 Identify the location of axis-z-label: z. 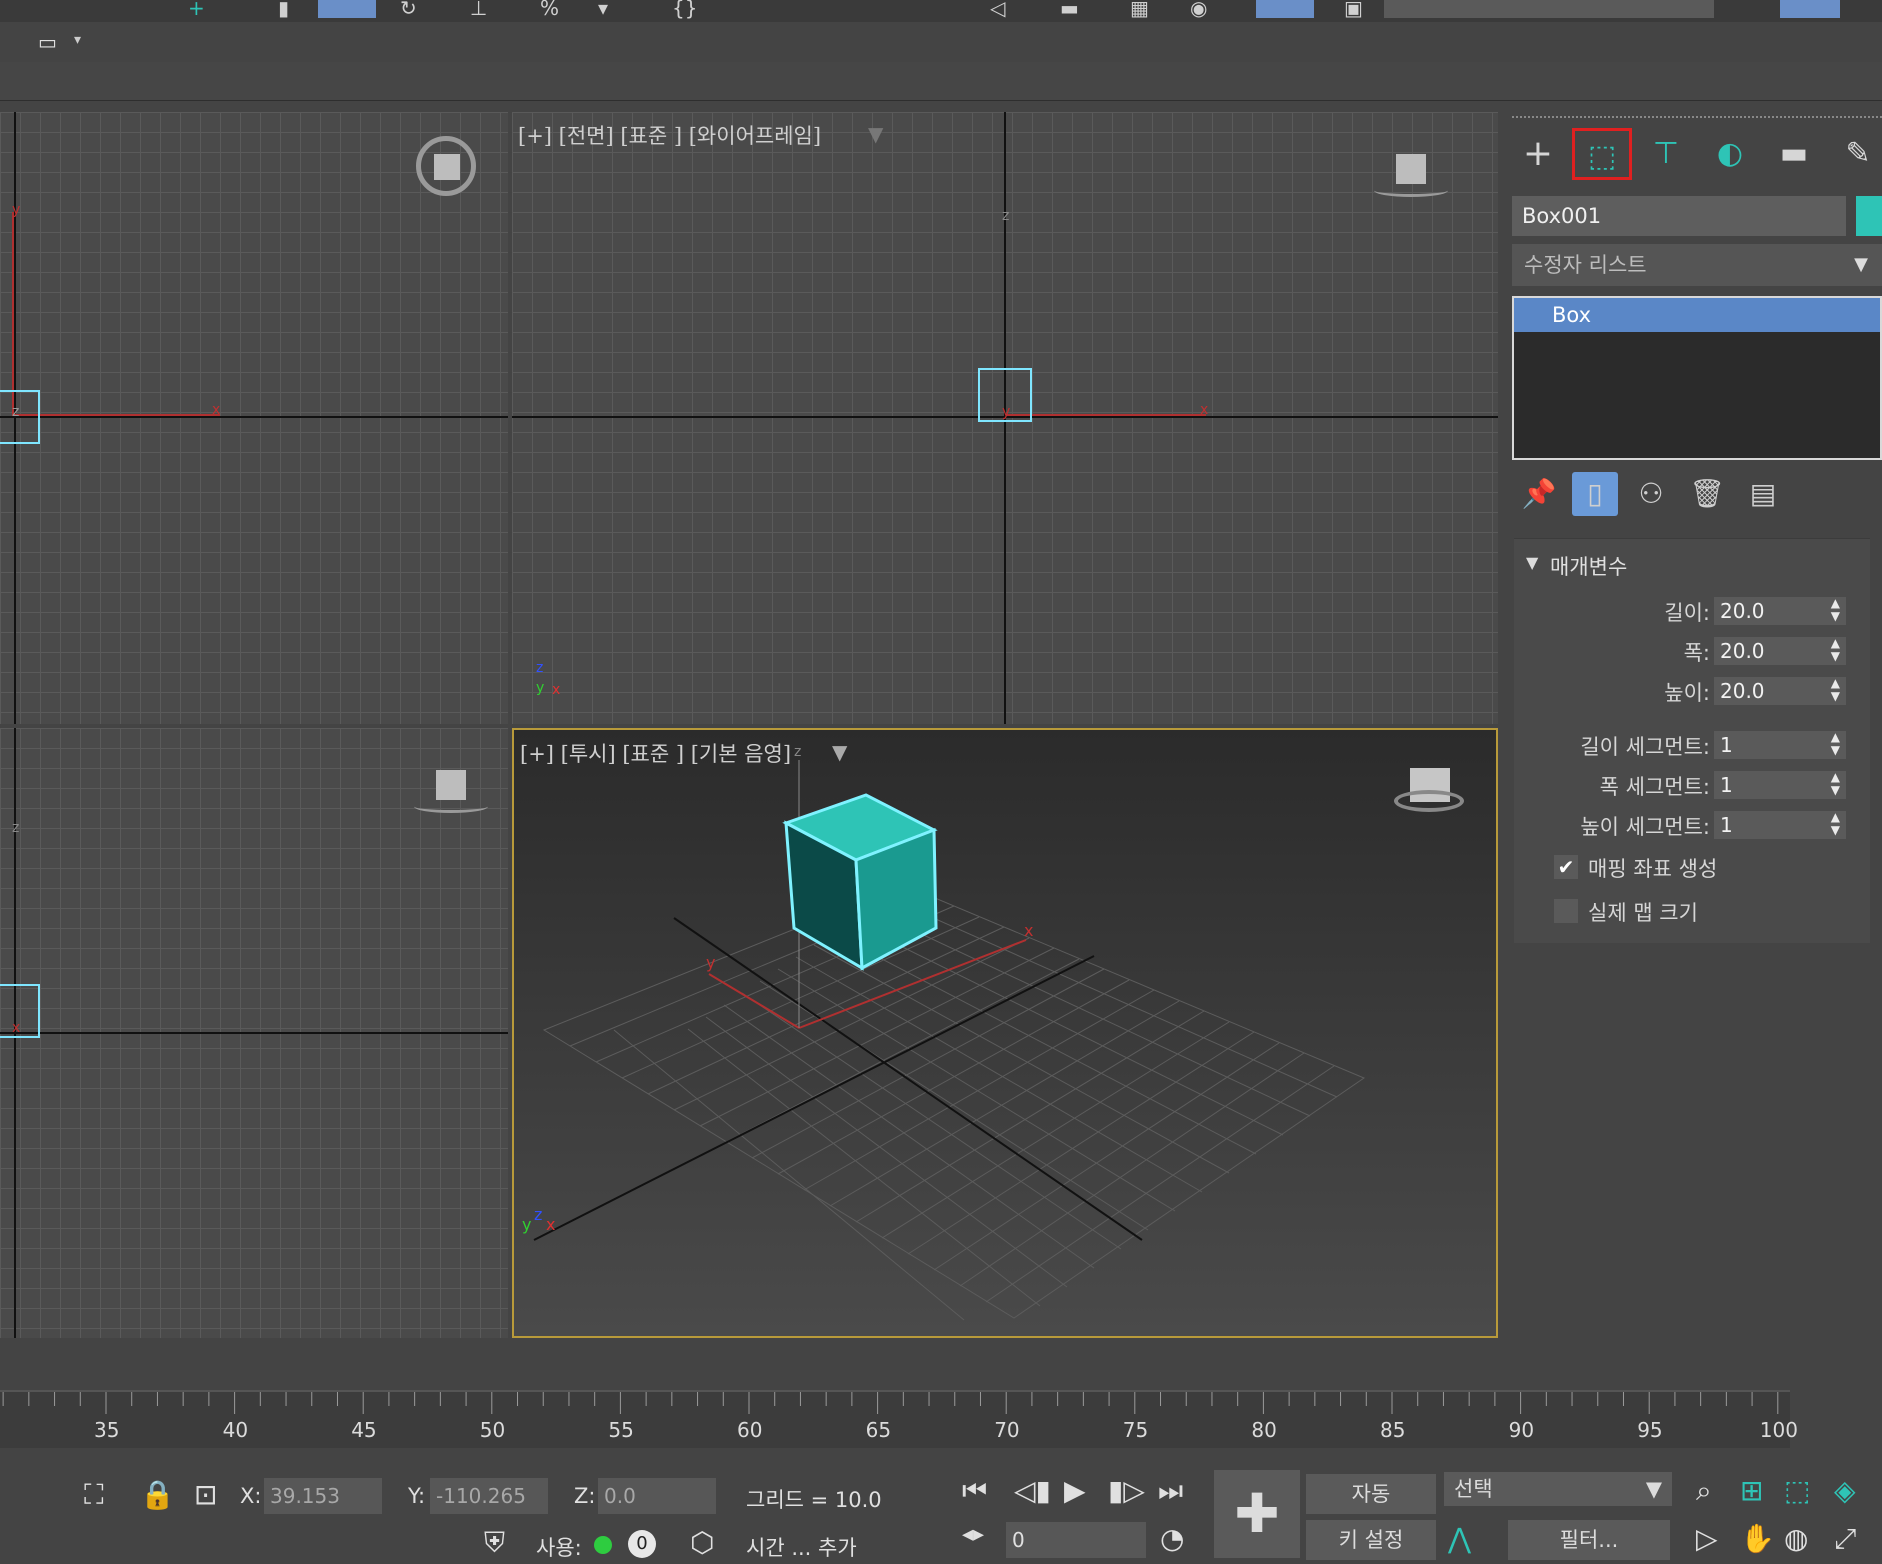
(797, 752).